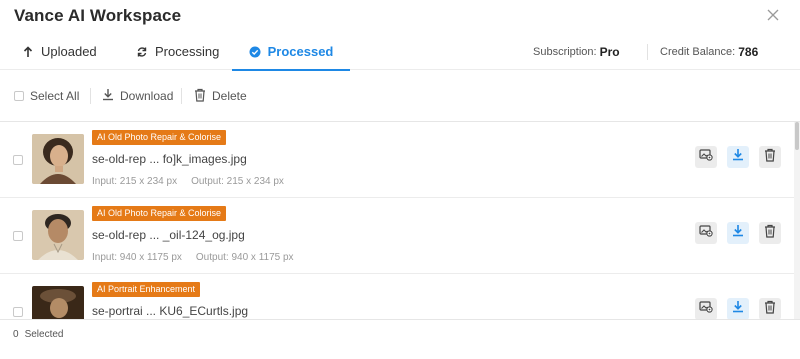 The width and height of the screenshot is (800, 359). I want to click on tab-uploaded: Uploaded, so click(59, 51).